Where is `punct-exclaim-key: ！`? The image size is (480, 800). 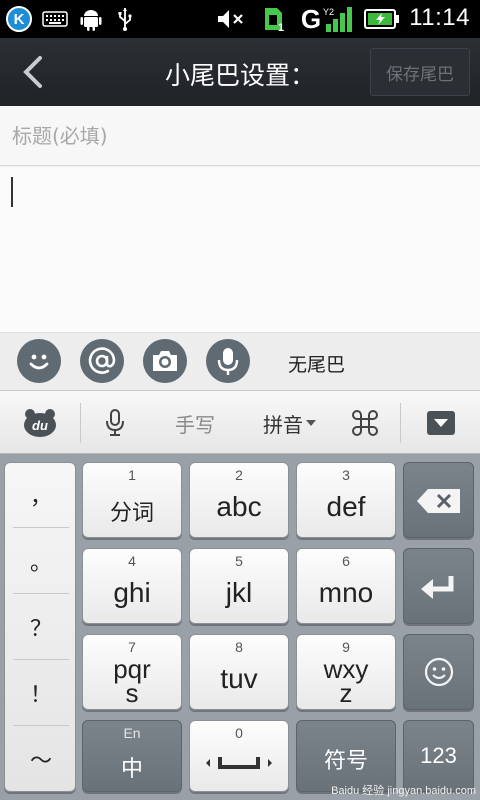 punct-exclaim-key: ！ is located at coordinates (41, 693).